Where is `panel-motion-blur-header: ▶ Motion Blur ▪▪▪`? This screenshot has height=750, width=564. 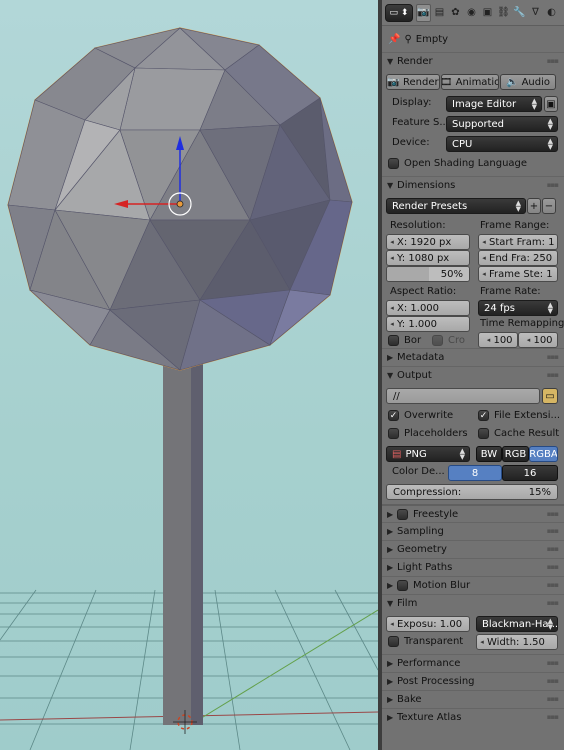
panel-motion-blur-header: ▶ Motion Blur ▪▪▪ is located at coordinates (473, 585).